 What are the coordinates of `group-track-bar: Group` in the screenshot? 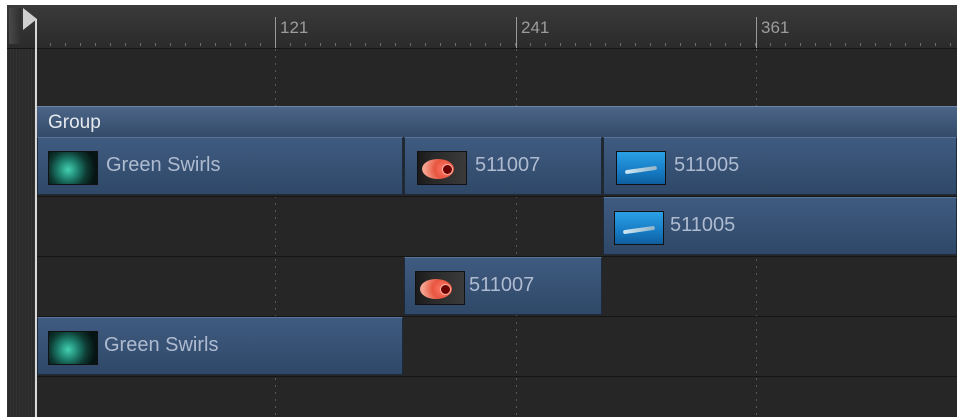 It's located at (497, 121).